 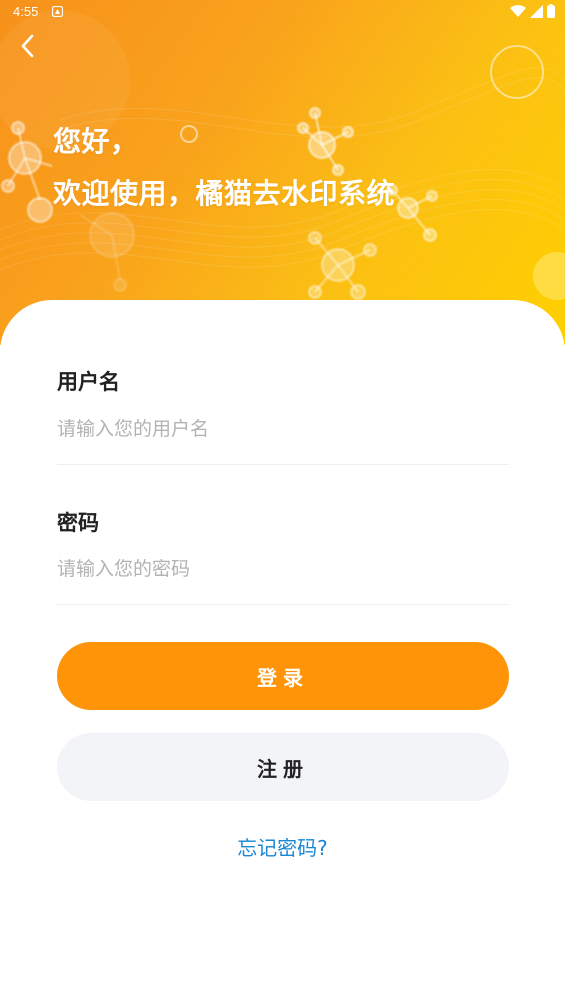 What do you see at coordinates (96, 141) in the screenshot?
I see `greeting-line-1: 您好，` at bounding box center [96, 141].